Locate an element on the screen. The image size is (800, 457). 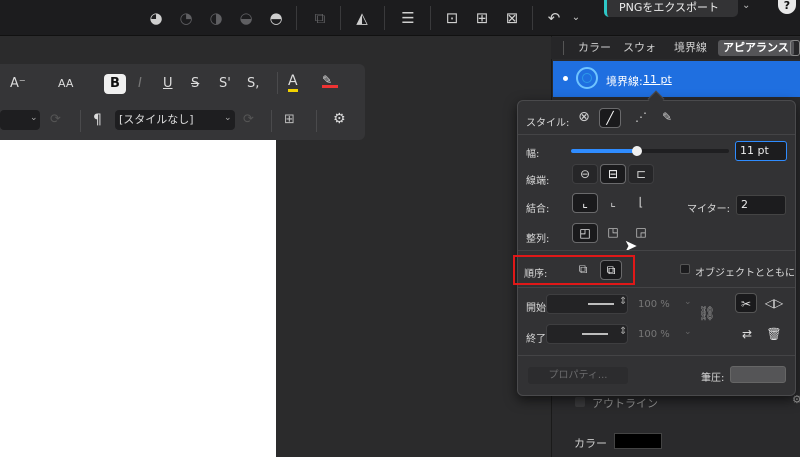
paragraph-style-select: [スタイルなし] is located at coordinates (175, 120).